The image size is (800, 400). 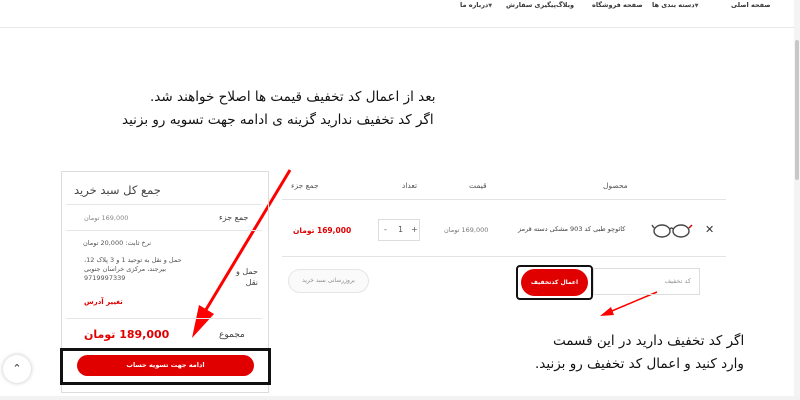 I want to click on scroll-to-top-button: ⌃, so click(x=17, y=369).